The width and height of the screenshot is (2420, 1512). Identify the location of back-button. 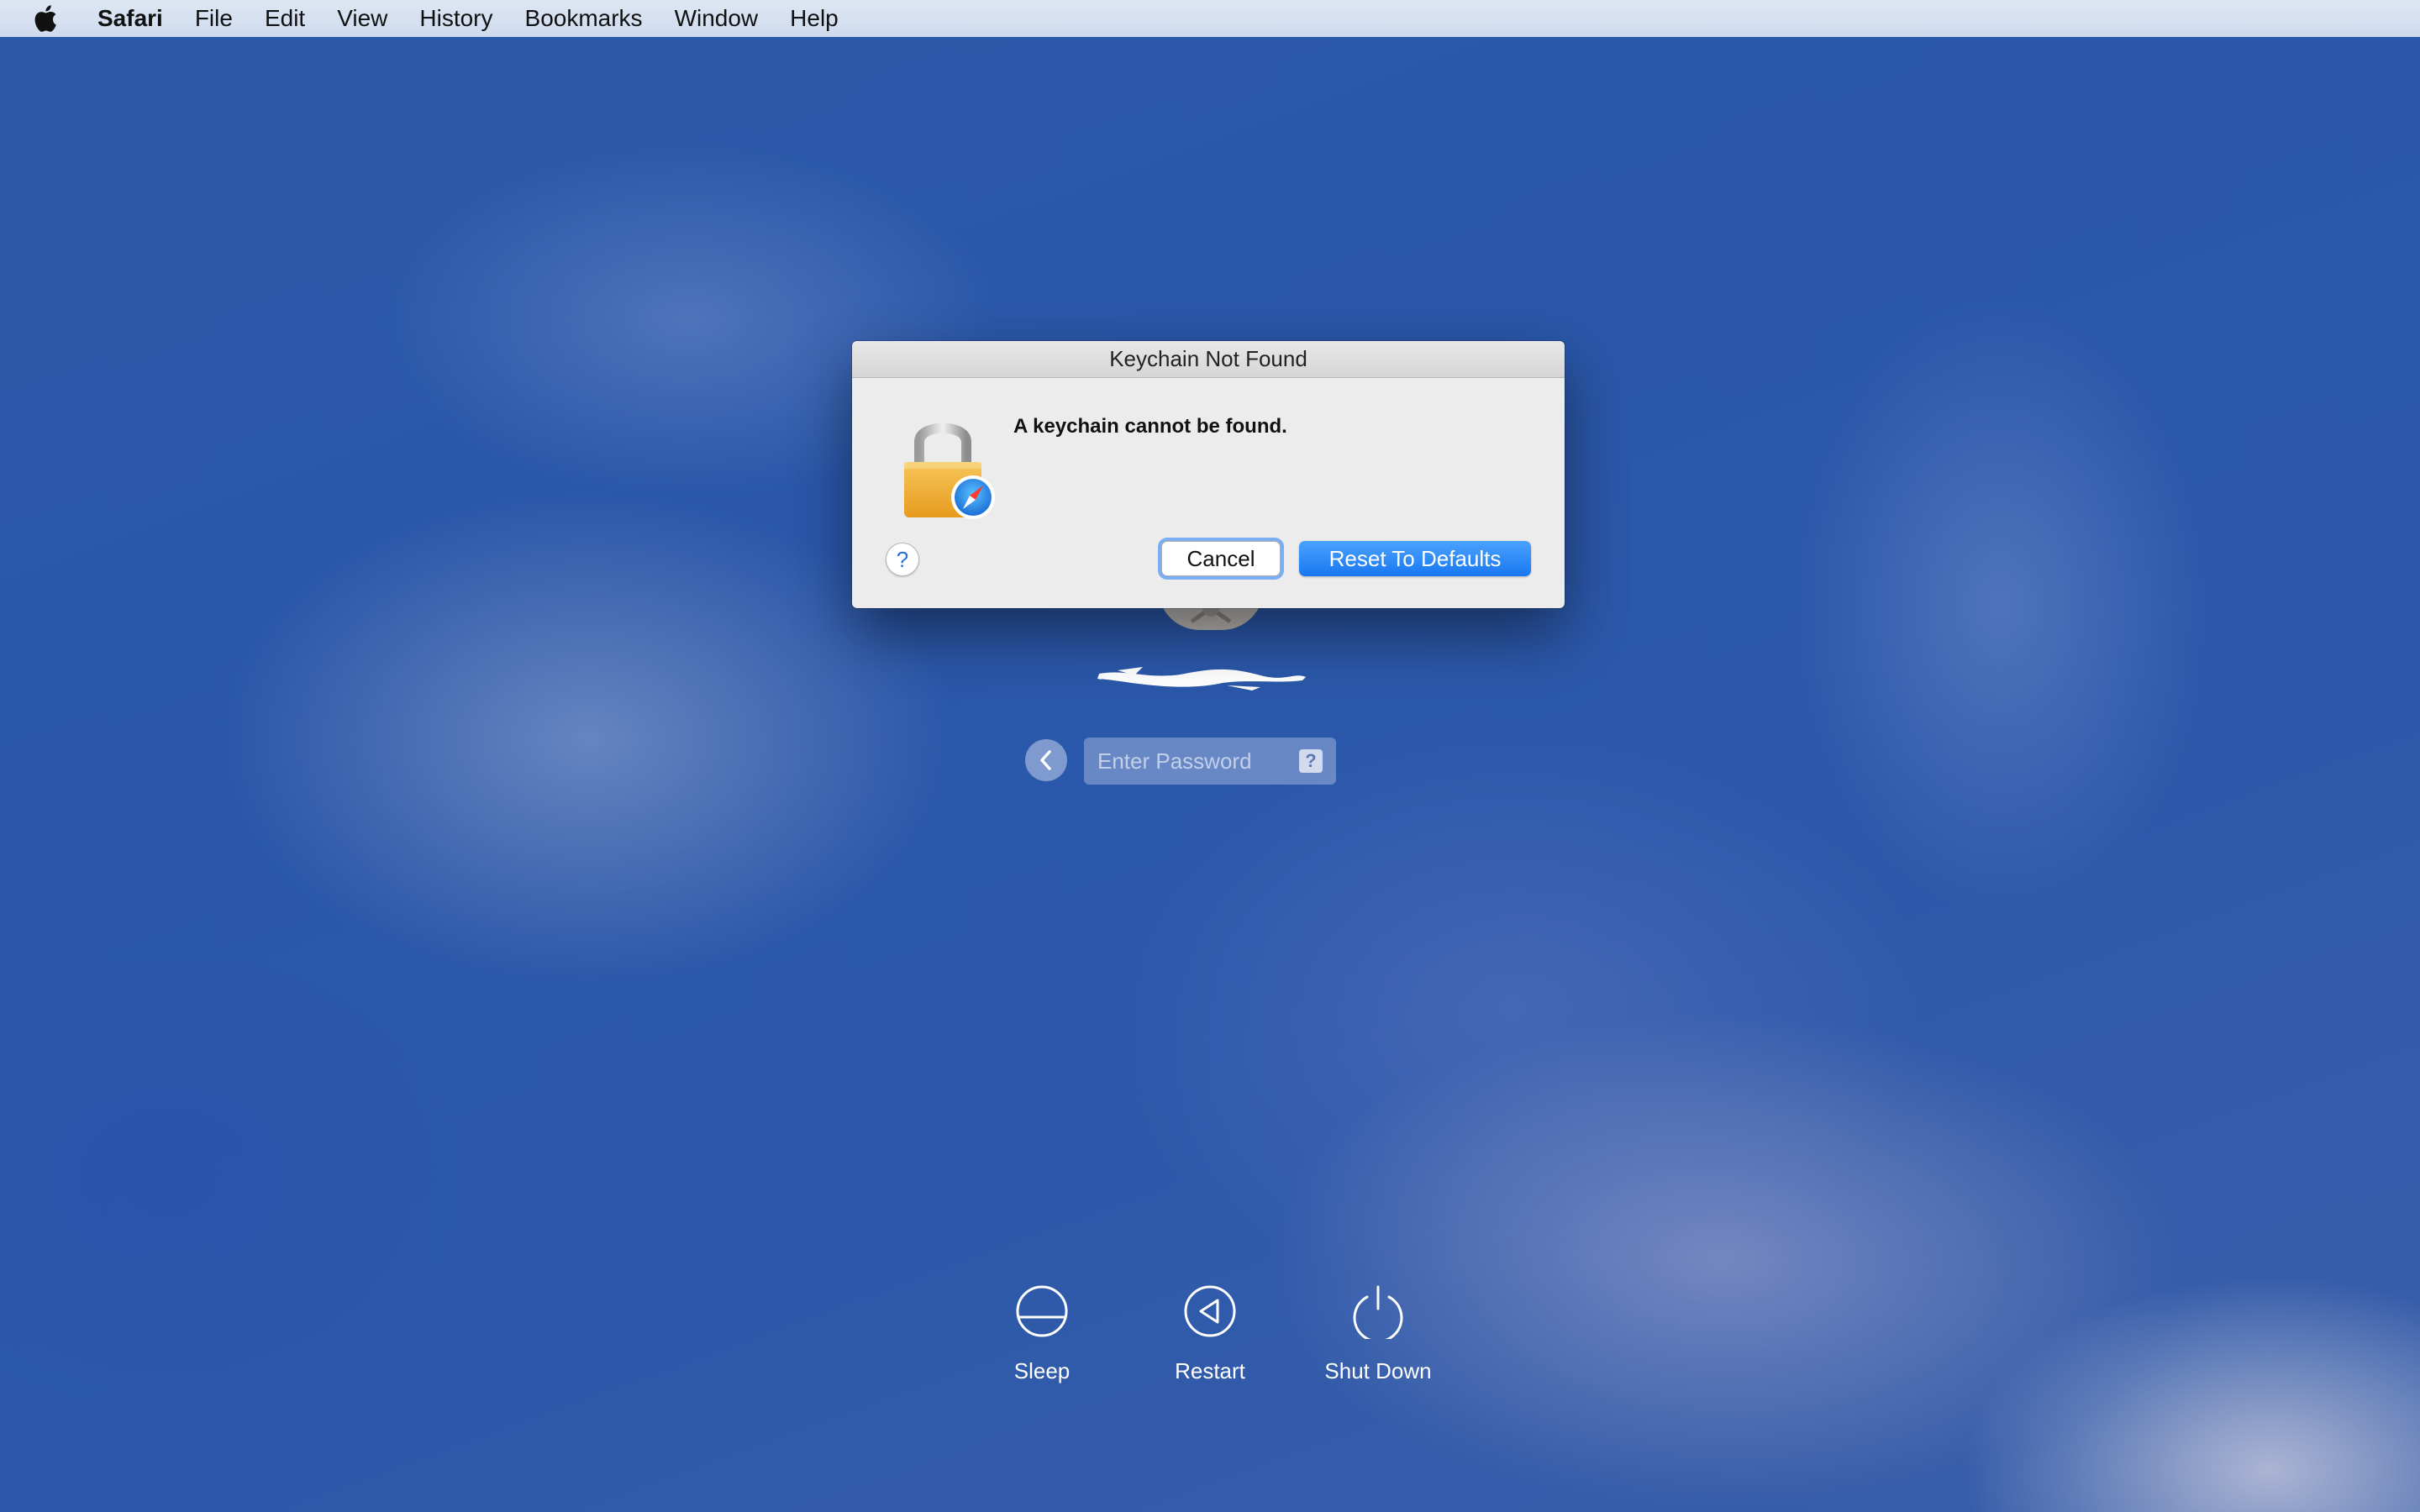
(1046, 760).